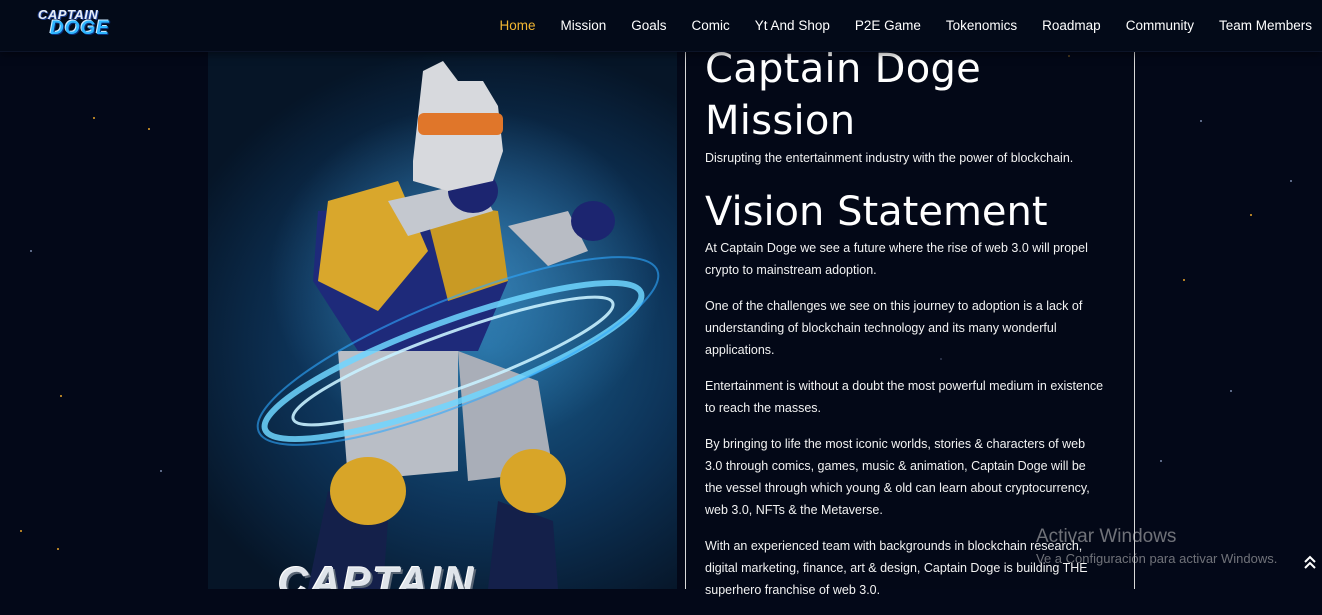  What do you see at coordinates (648, 25) in the screenshot?
I see `nav-item-goals: Goals` at bounding box center [648, 25].